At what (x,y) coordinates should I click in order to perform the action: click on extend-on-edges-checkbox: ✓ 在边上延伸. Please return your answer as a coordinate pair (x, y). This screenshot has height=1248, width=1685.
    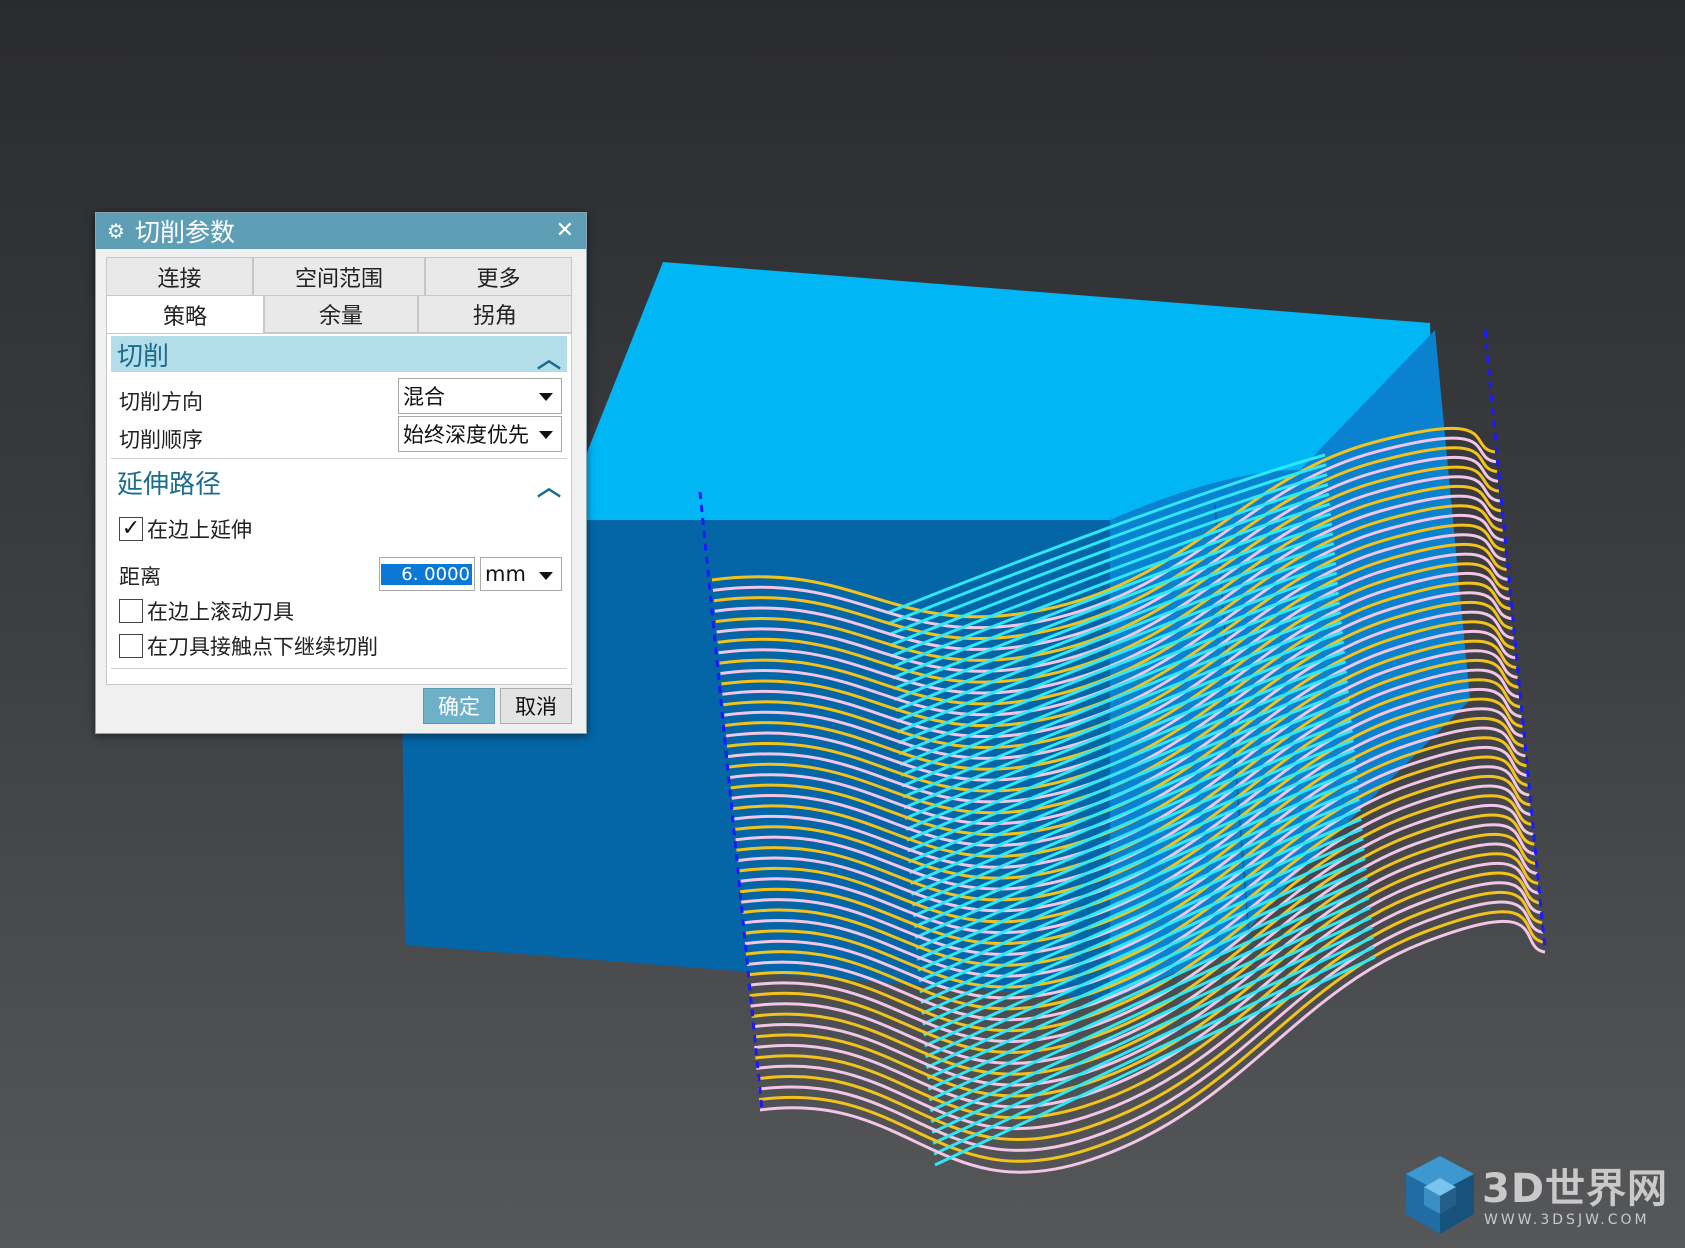
    Looking at the image, I should click on (185, 529).